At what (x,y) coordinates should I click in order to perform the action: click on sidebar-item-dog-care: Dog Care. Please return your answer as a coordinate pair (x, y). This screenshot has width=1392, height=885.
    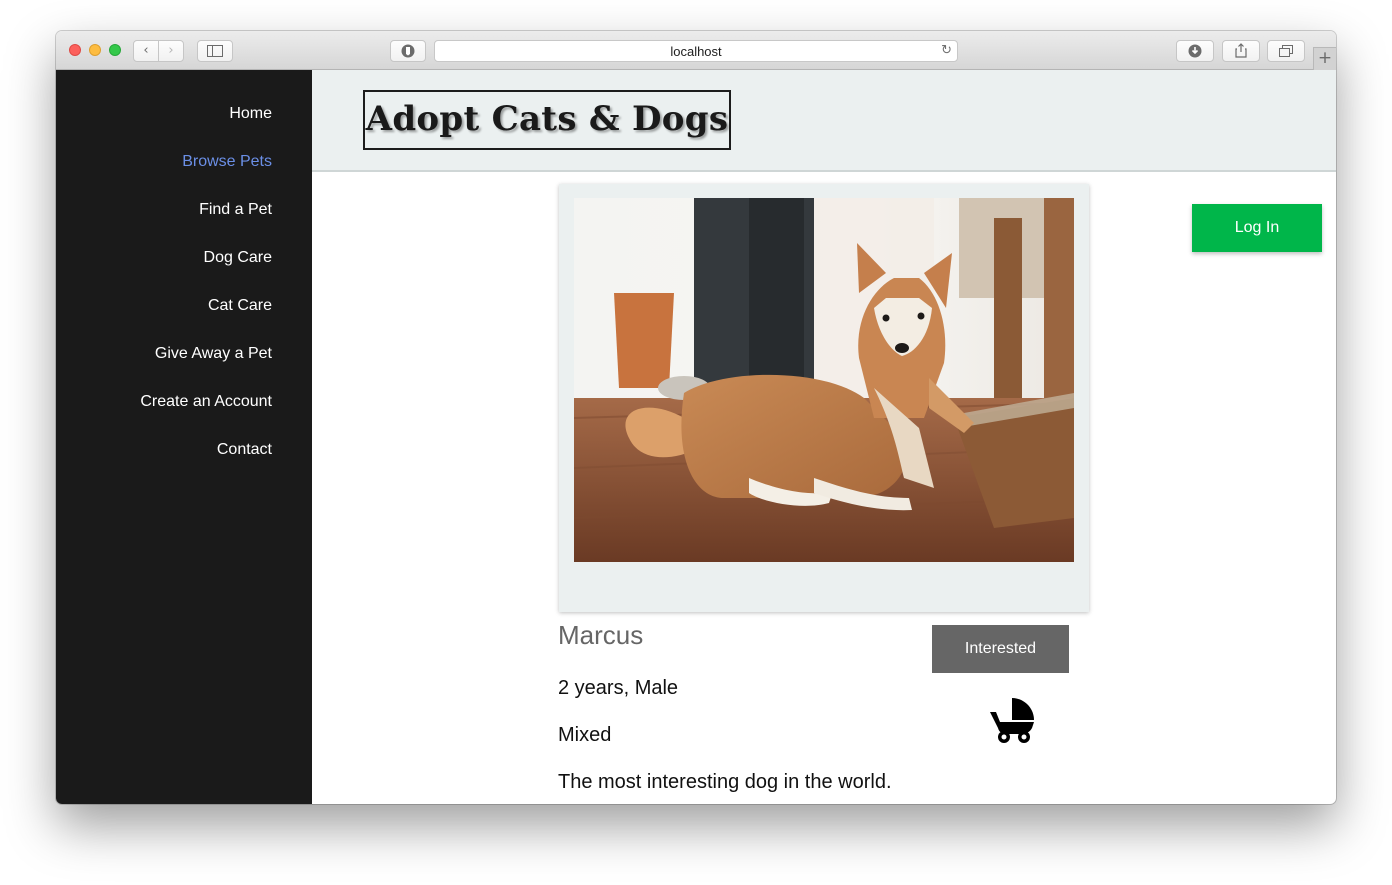
    Looking at the image, I should click on (238, 258).